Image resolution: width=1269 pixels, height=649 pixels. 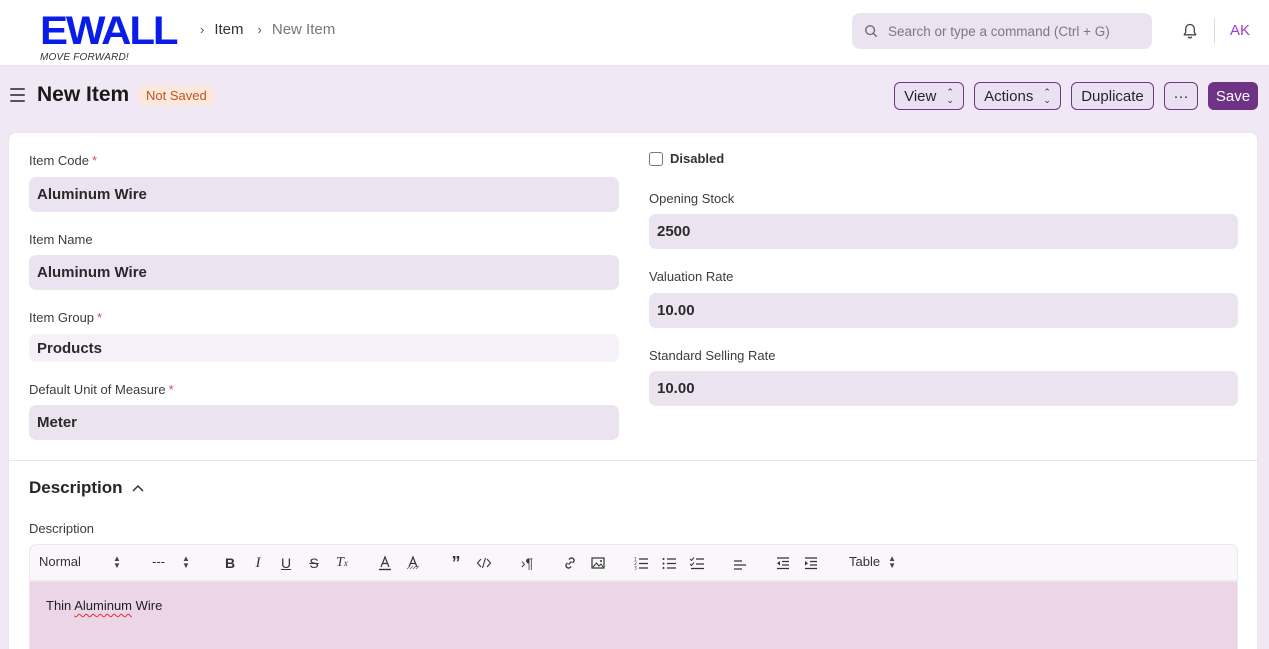 What do you see at coordinates (109, 31) in the screenshot?
I see `logo-wordmark: EWALL` at bounding box center [109, 31].